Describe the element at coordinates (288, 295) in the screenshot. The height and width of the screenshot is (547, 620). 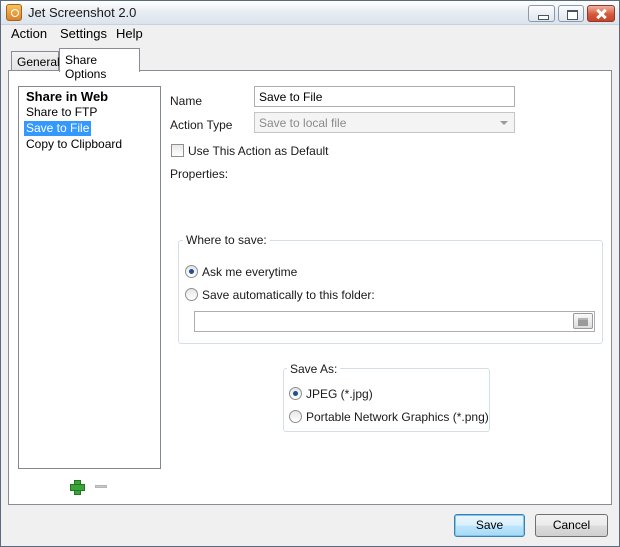
I see `save-automatically-label: Save automatically to this folder:` at that location.